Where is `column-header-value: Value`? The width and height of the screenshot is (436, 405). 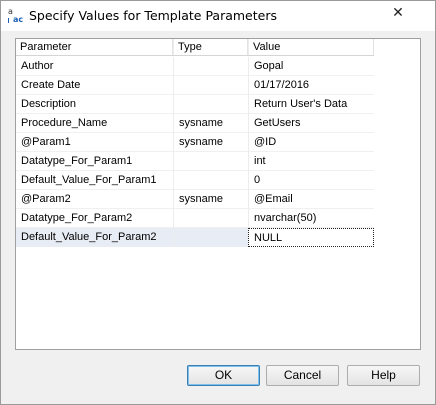
column-header-value: Value is located at coordinates (311, 47).